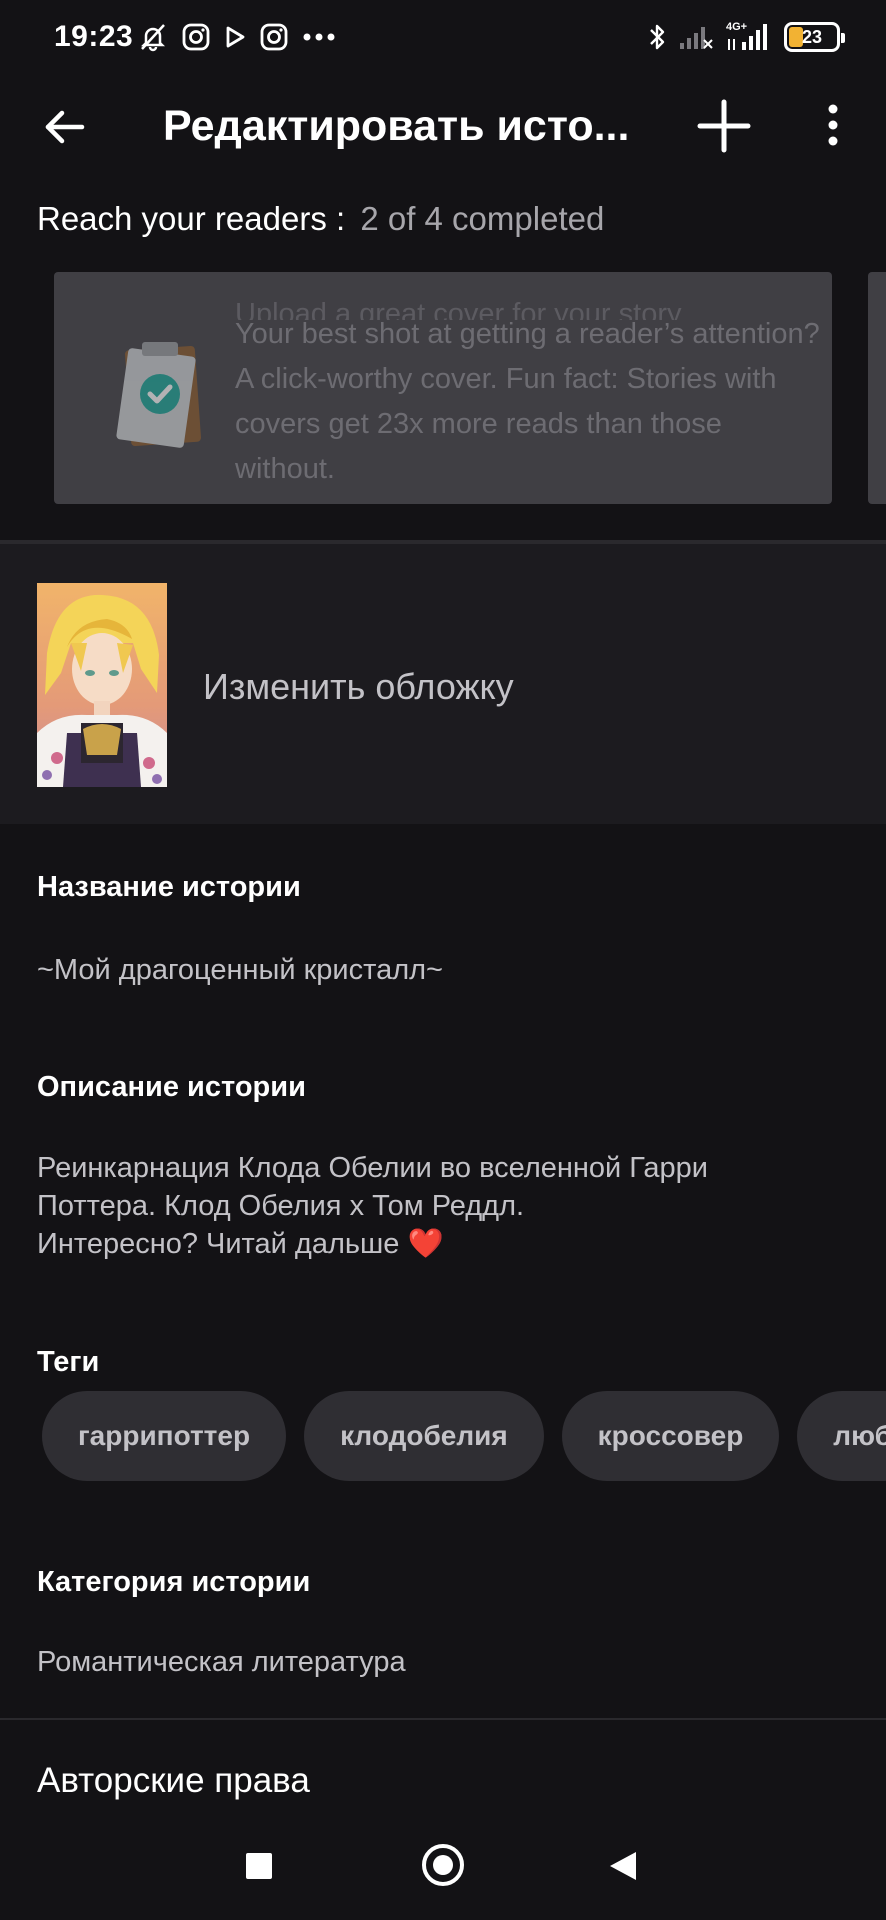 The width and height of the screenshot is (886, 1920). Describe the element at coordinates (173, 1781) in the screenshot. I see `copyright-row: Авторские права` at that location.